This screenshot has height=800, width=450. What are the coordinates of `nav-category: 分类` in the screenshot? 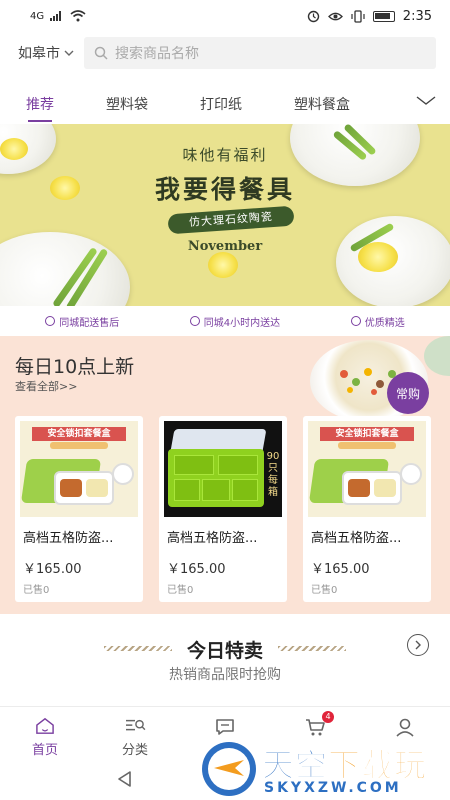 It's located at (135, 732).